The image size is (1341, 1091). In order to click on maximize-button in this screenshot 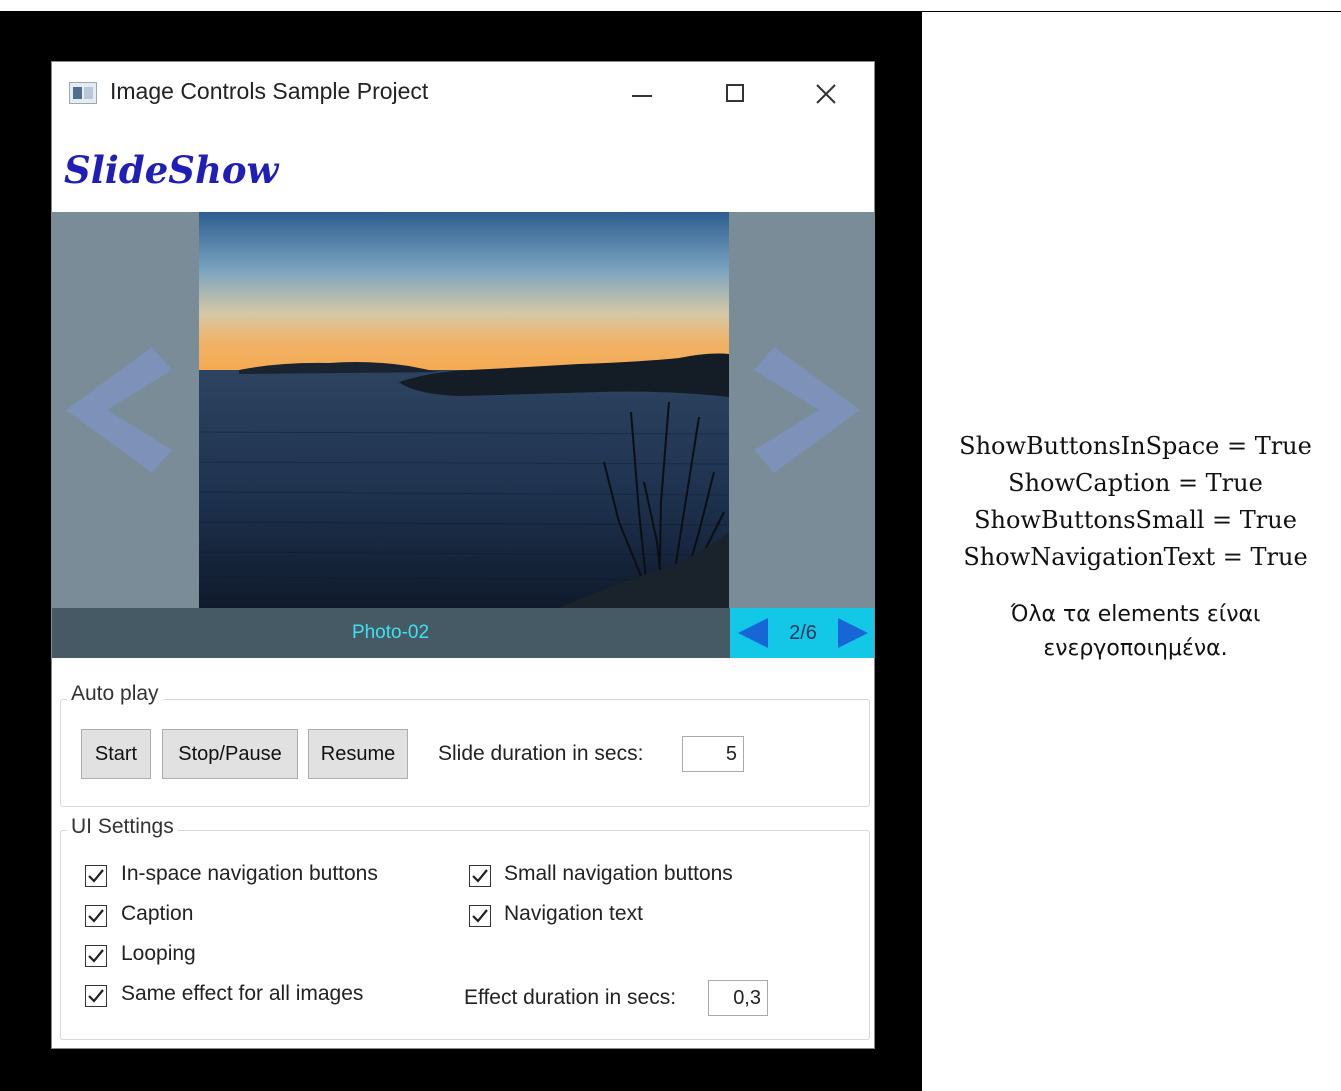, I will do `click(736, 94)`.